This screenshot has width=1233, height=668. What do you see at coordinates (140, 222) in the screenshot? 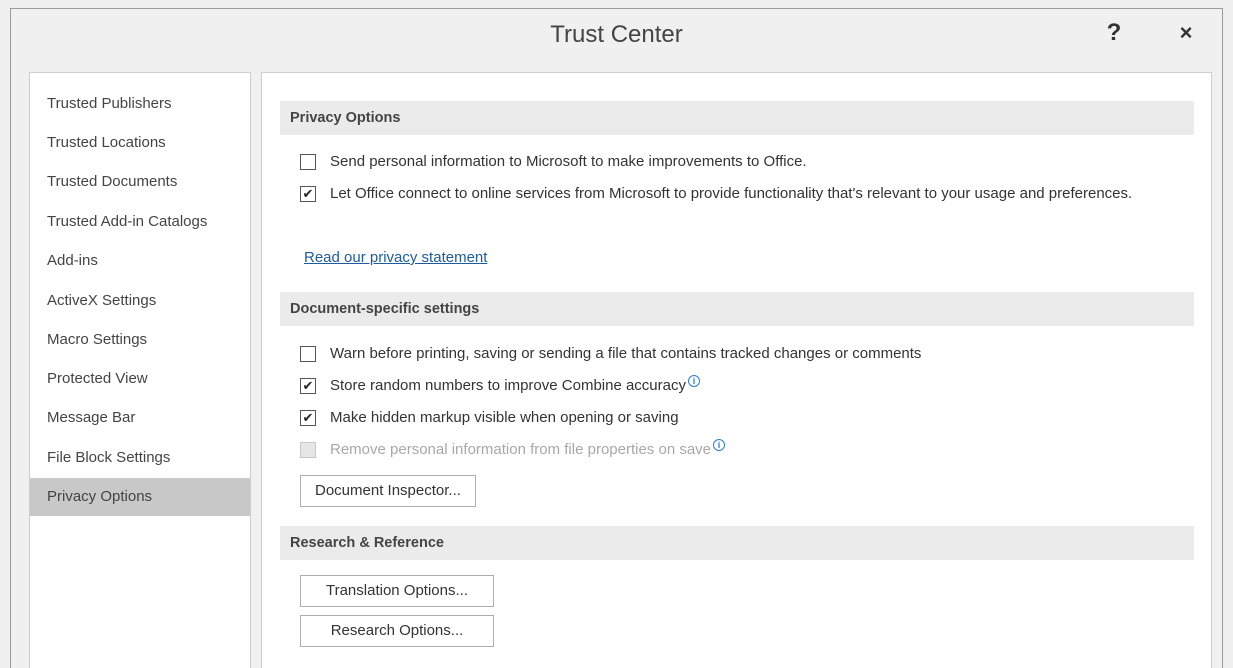
I see `sidebar-item-trusted-add-in-catalogs: Trusted Add-in Catalogs` at bounding box center [140, 222].